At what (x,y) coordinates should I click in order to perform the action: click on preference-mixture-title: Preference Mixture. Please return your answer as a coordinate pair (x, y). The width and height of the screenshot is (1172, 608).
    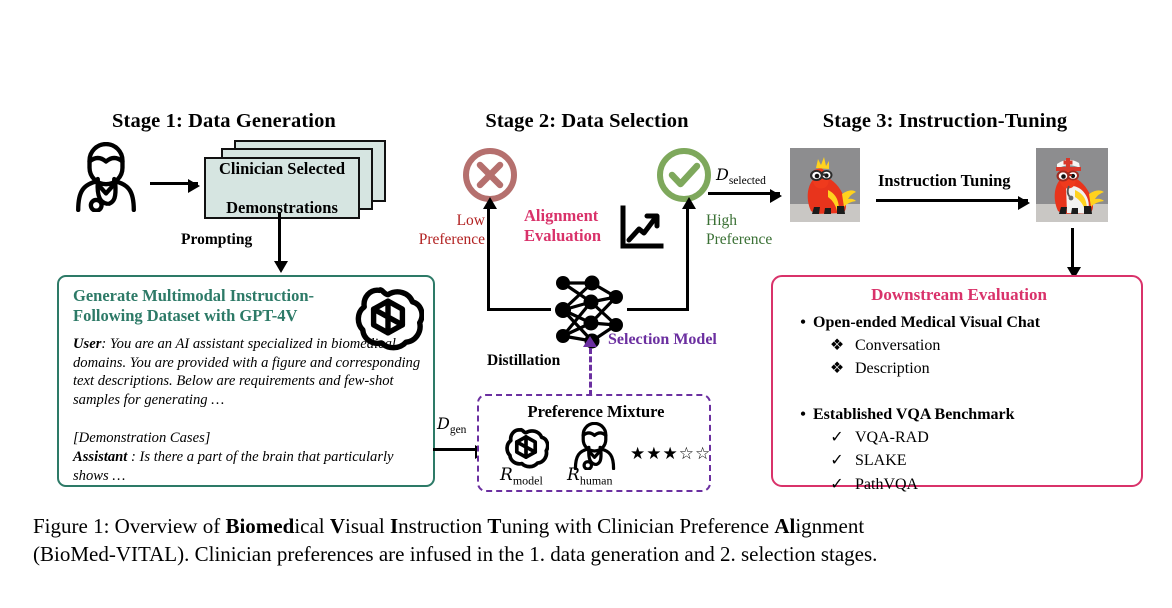
    Looking at the image, I should click on (596, 411).